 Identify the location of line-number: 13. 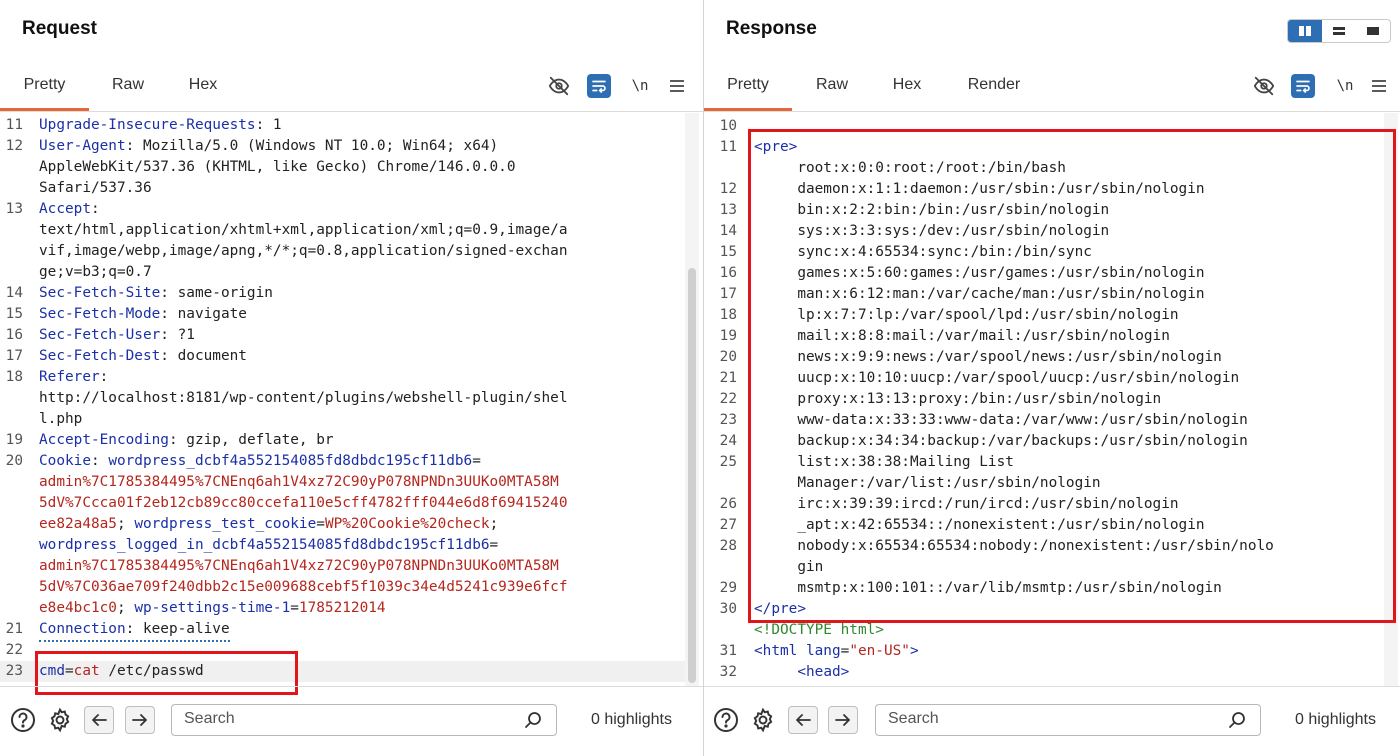
(14, 209).